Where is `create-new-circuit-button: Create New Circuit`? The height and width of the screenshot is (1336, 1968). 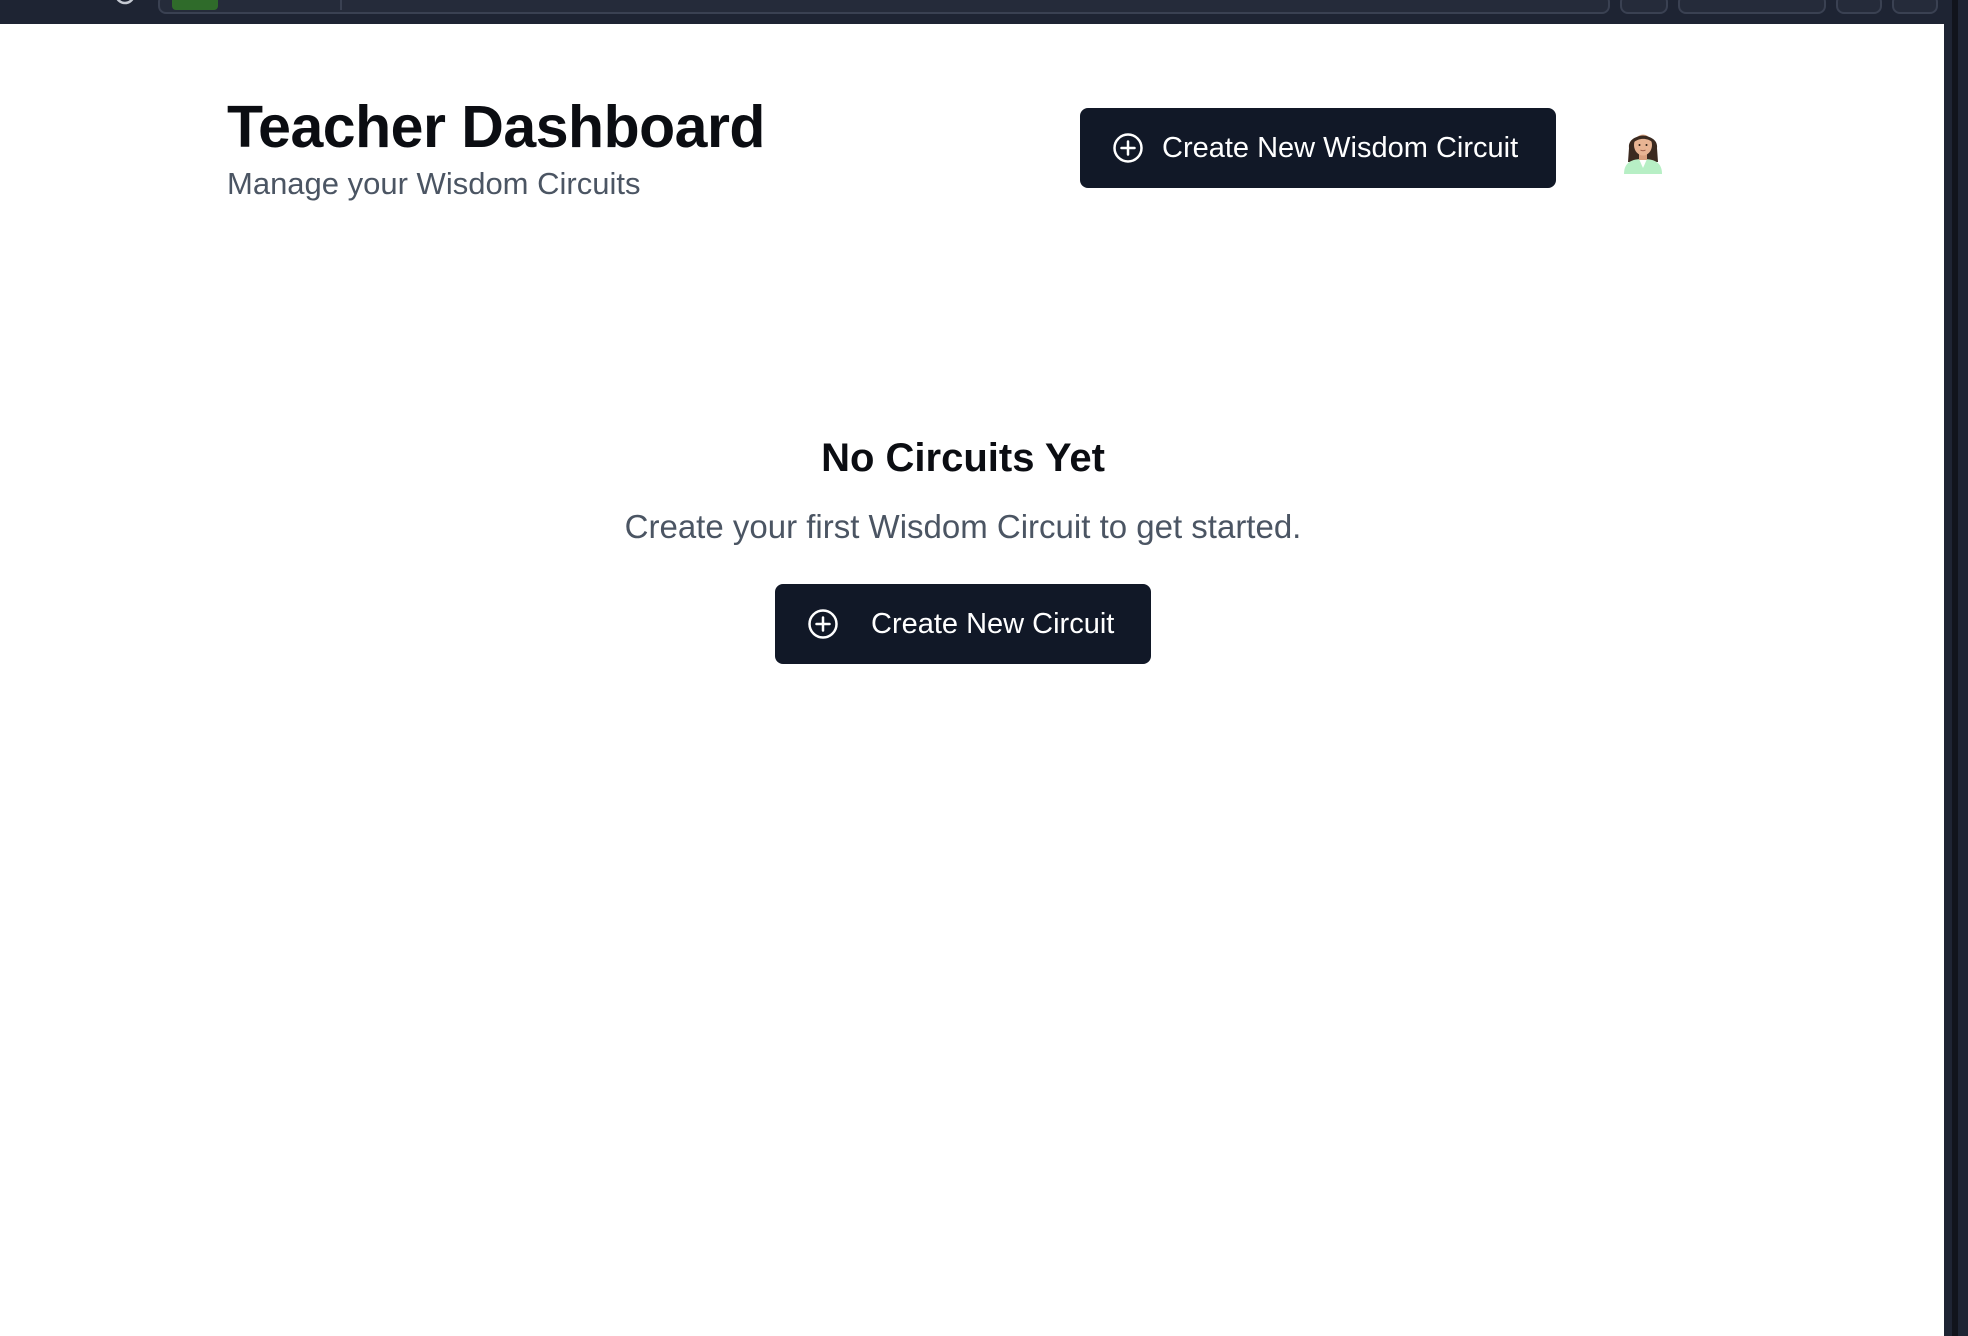 create-new-circuit-button: Create New Circuit is located at coordinates (963, 624).